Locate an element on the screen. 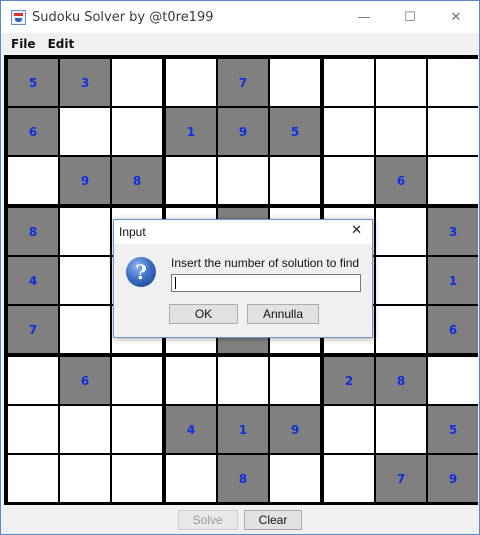 This screenshot has height=535, width=480. ok-button: OK is located at coordinates (203, 314).